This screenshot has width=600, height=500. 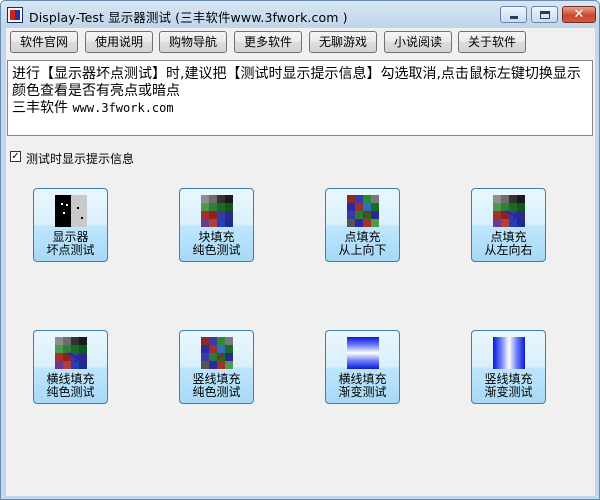 I want to click on dot-fill-top-down-button: 点填充 从上向下, so click(x=362, y=225).